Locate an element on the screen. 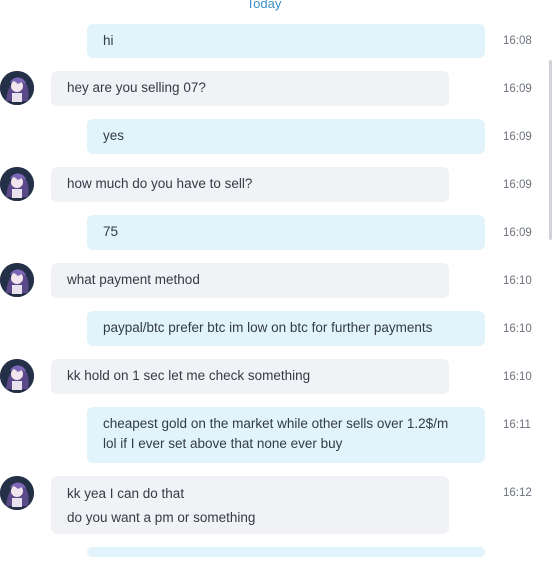  message-bubble-incoming: what payment method is located at coordinates (250, 280).